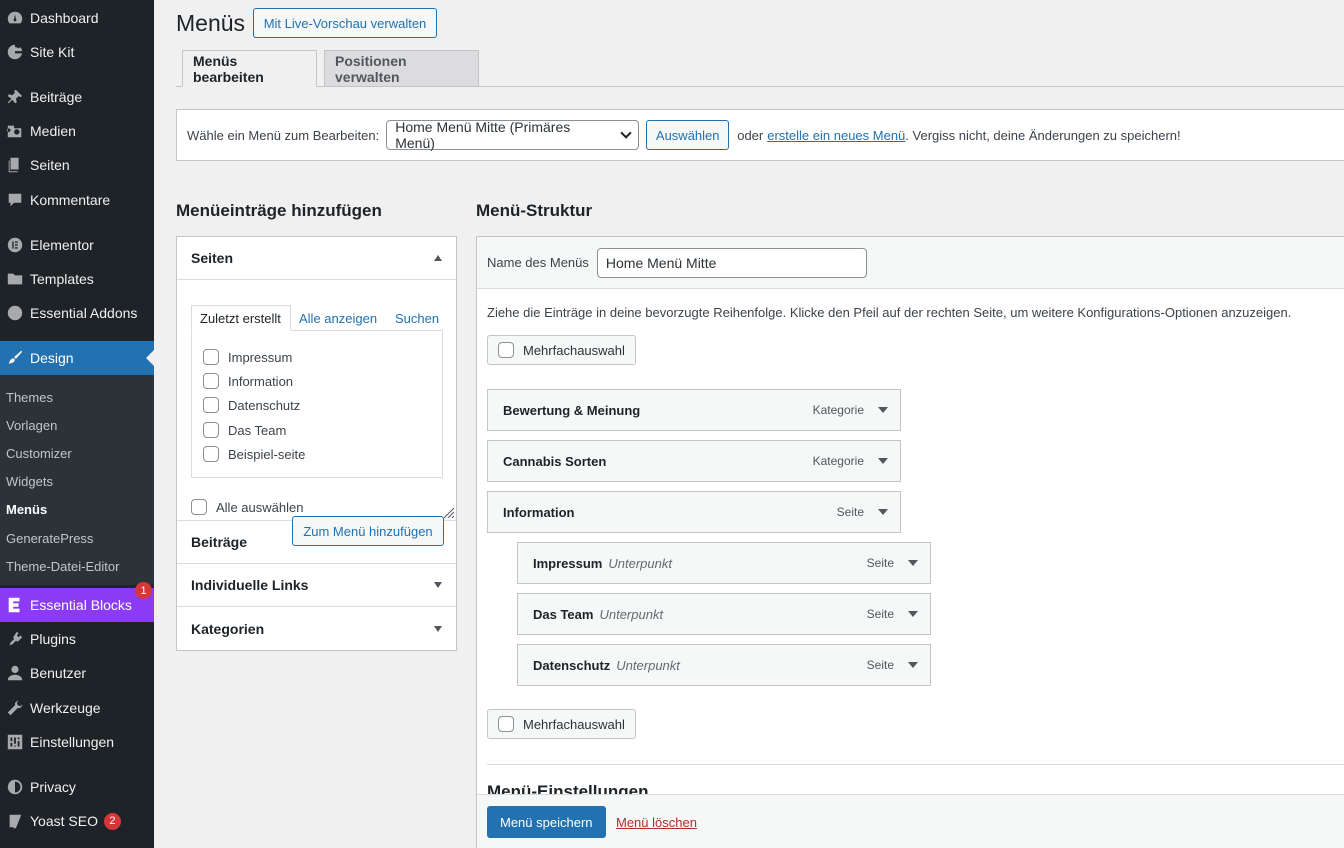  I want to click on menu-select: Home Menü Mitte (Primäres Menü), so click(513, 135).